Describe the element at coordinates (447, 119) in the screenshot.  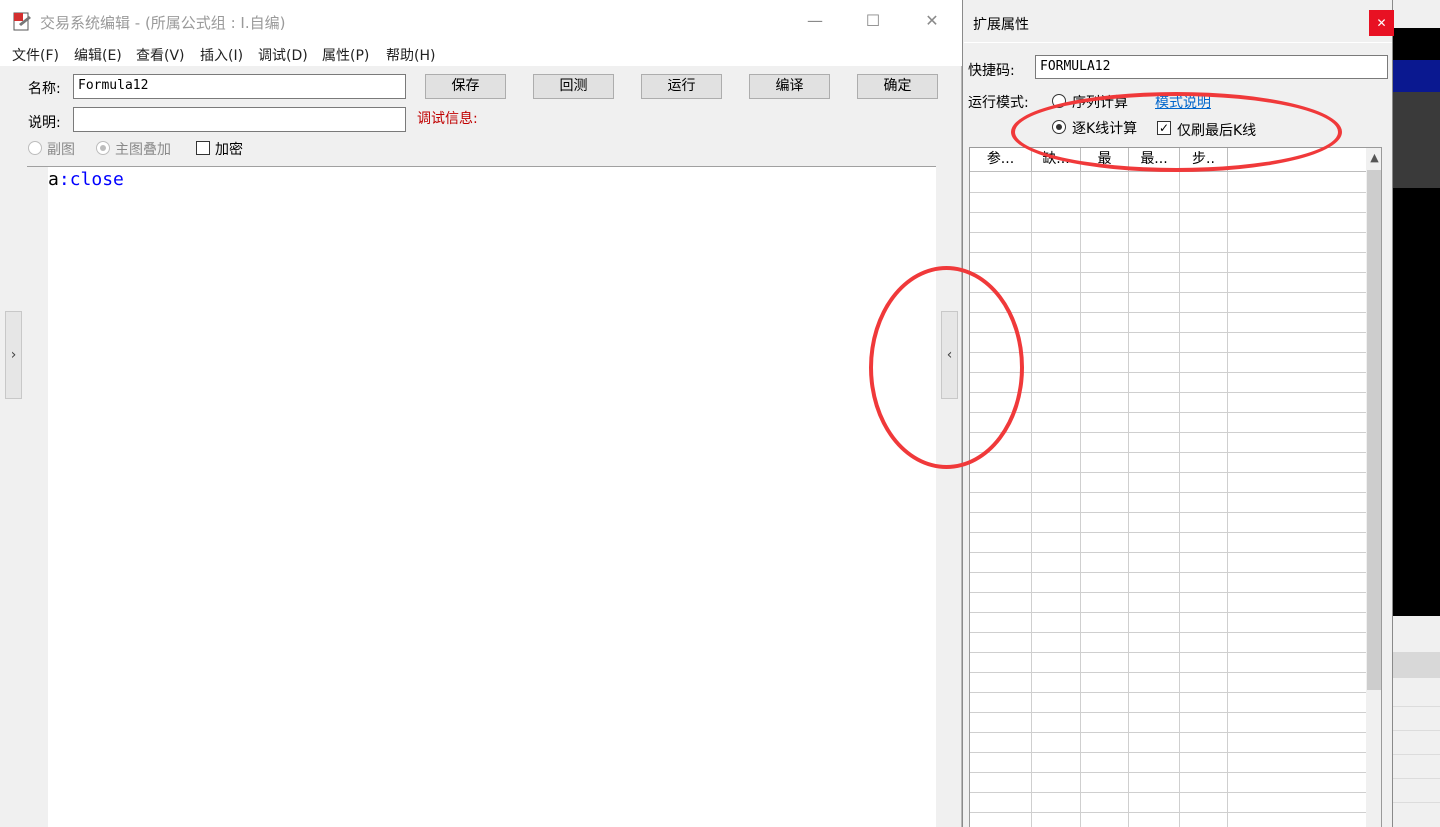
I see `debug-info-label: 调试信息:` at that location.